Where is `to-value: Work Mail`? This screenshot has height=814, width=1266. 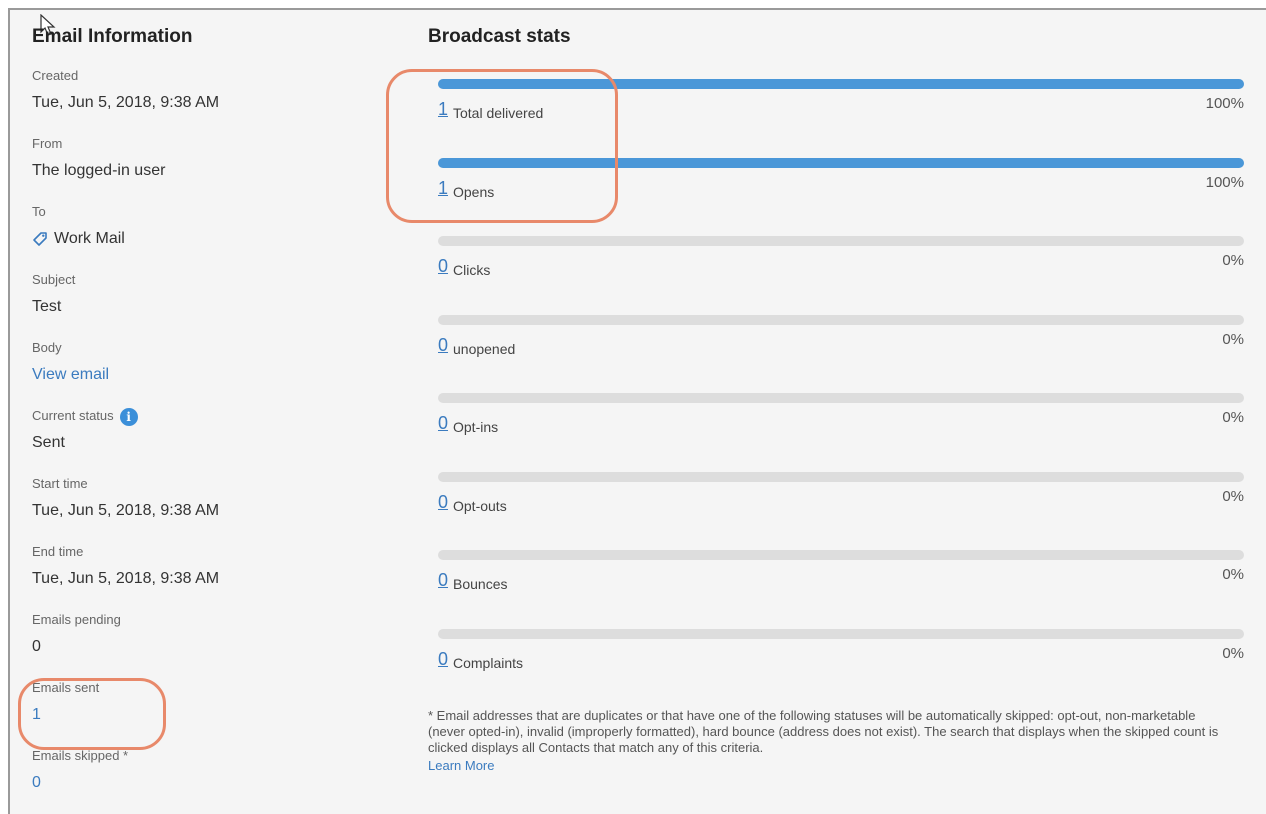
to-value: Work Mail is located at coordinates (197, 239).